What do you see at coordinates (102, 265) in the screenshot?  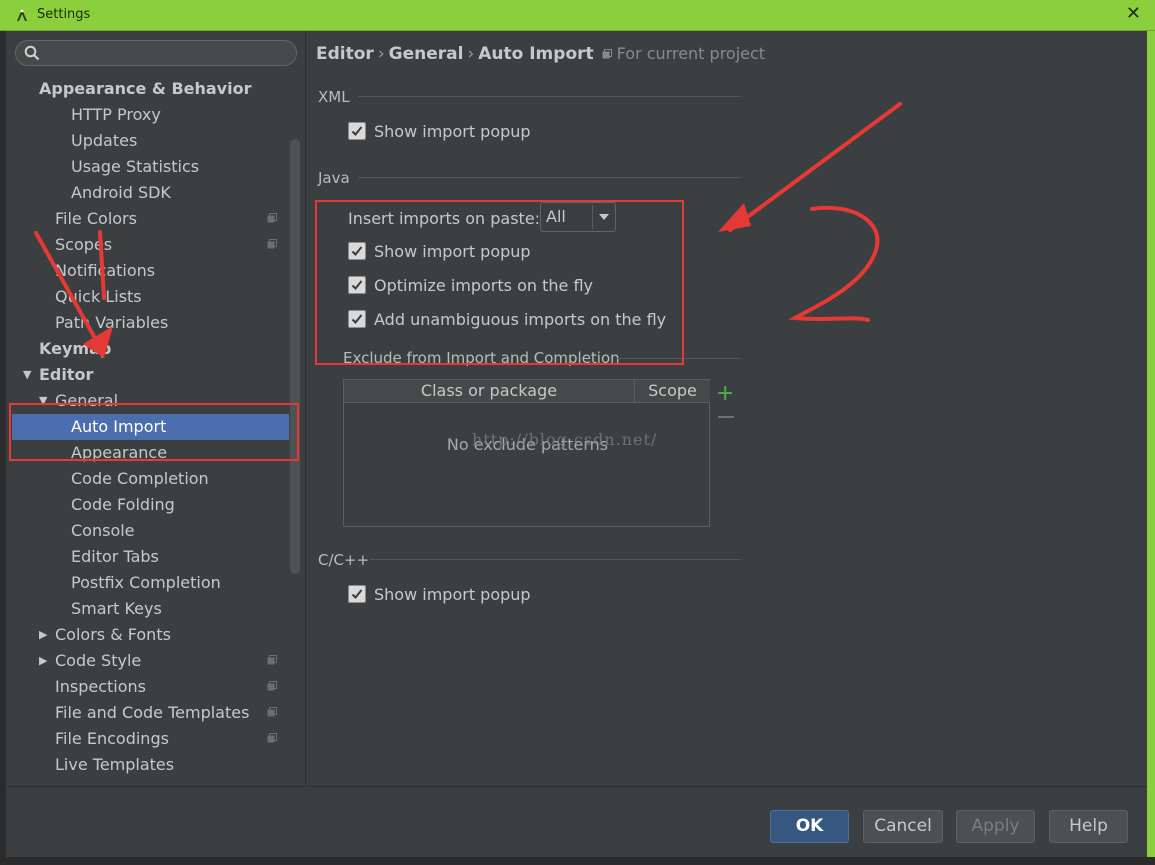 I see `arrow-line-vertical` at bounding box center [102, 265].